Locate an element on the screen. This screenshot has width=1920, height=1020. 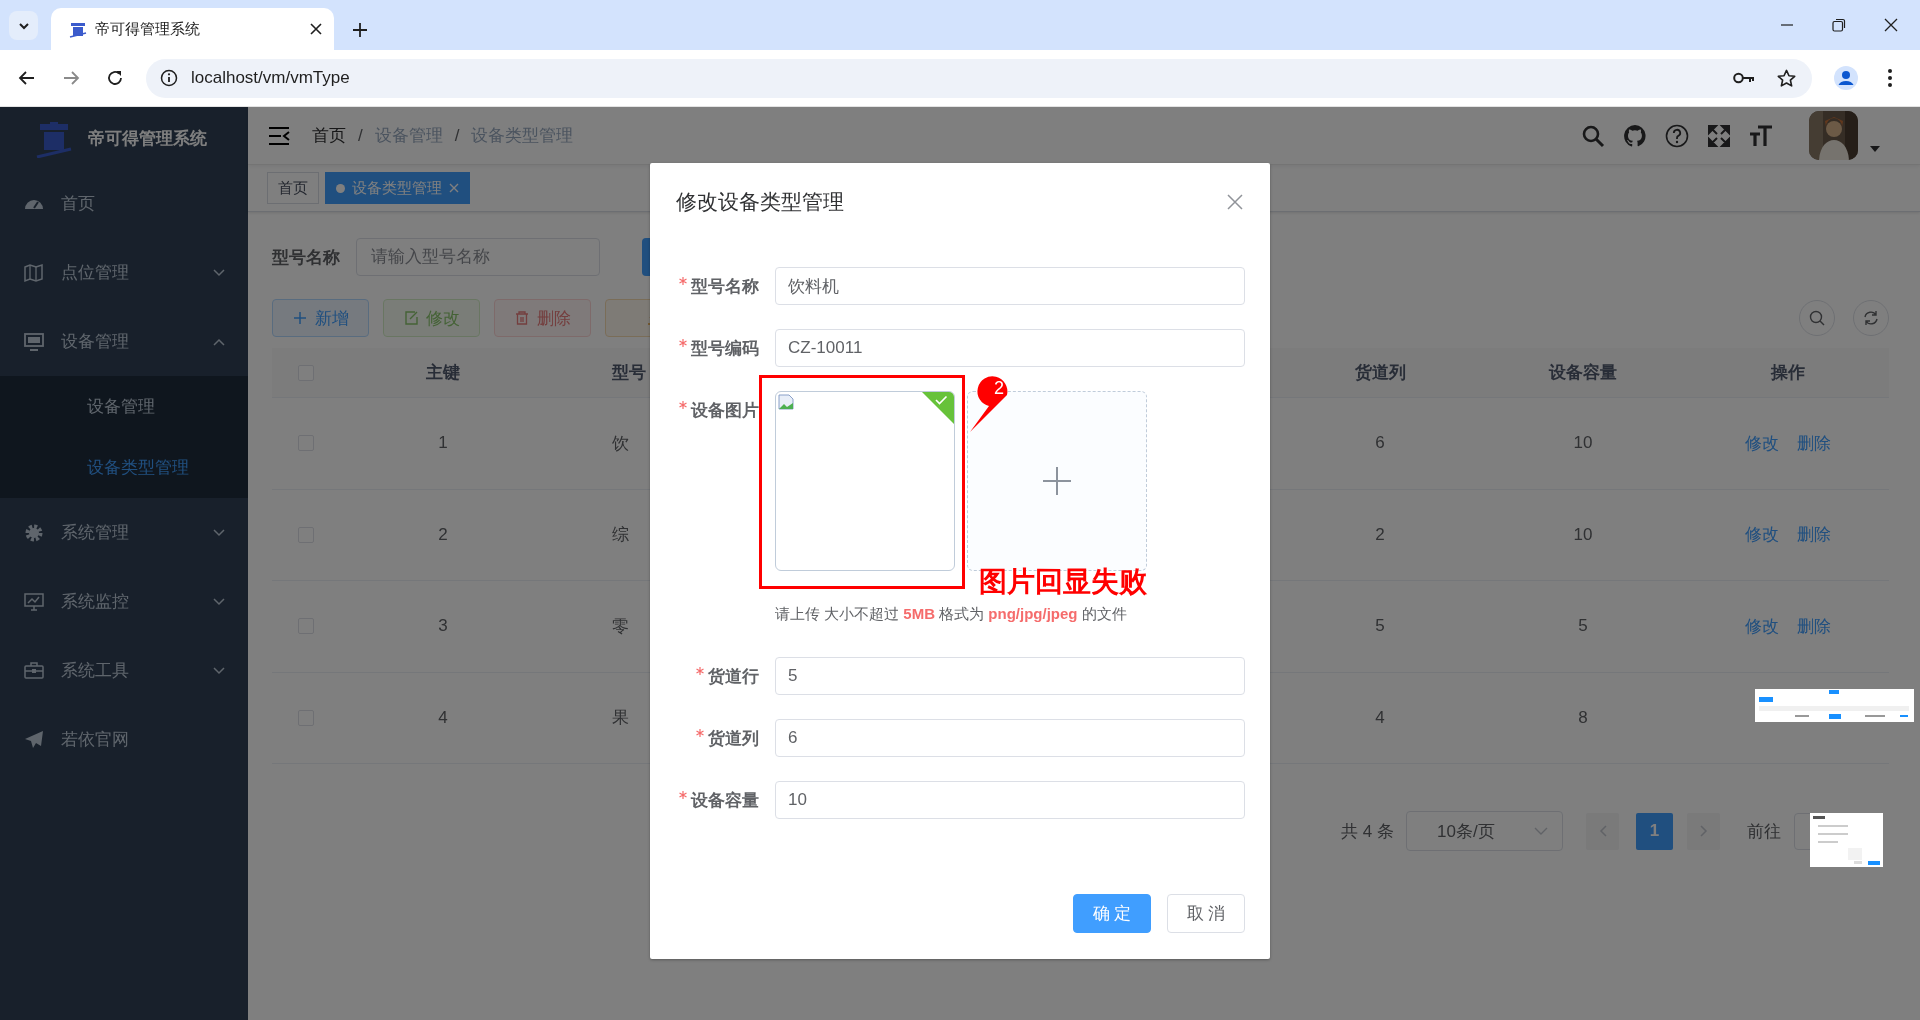
column-header: 操作 is located at coordinates (1787, 373).